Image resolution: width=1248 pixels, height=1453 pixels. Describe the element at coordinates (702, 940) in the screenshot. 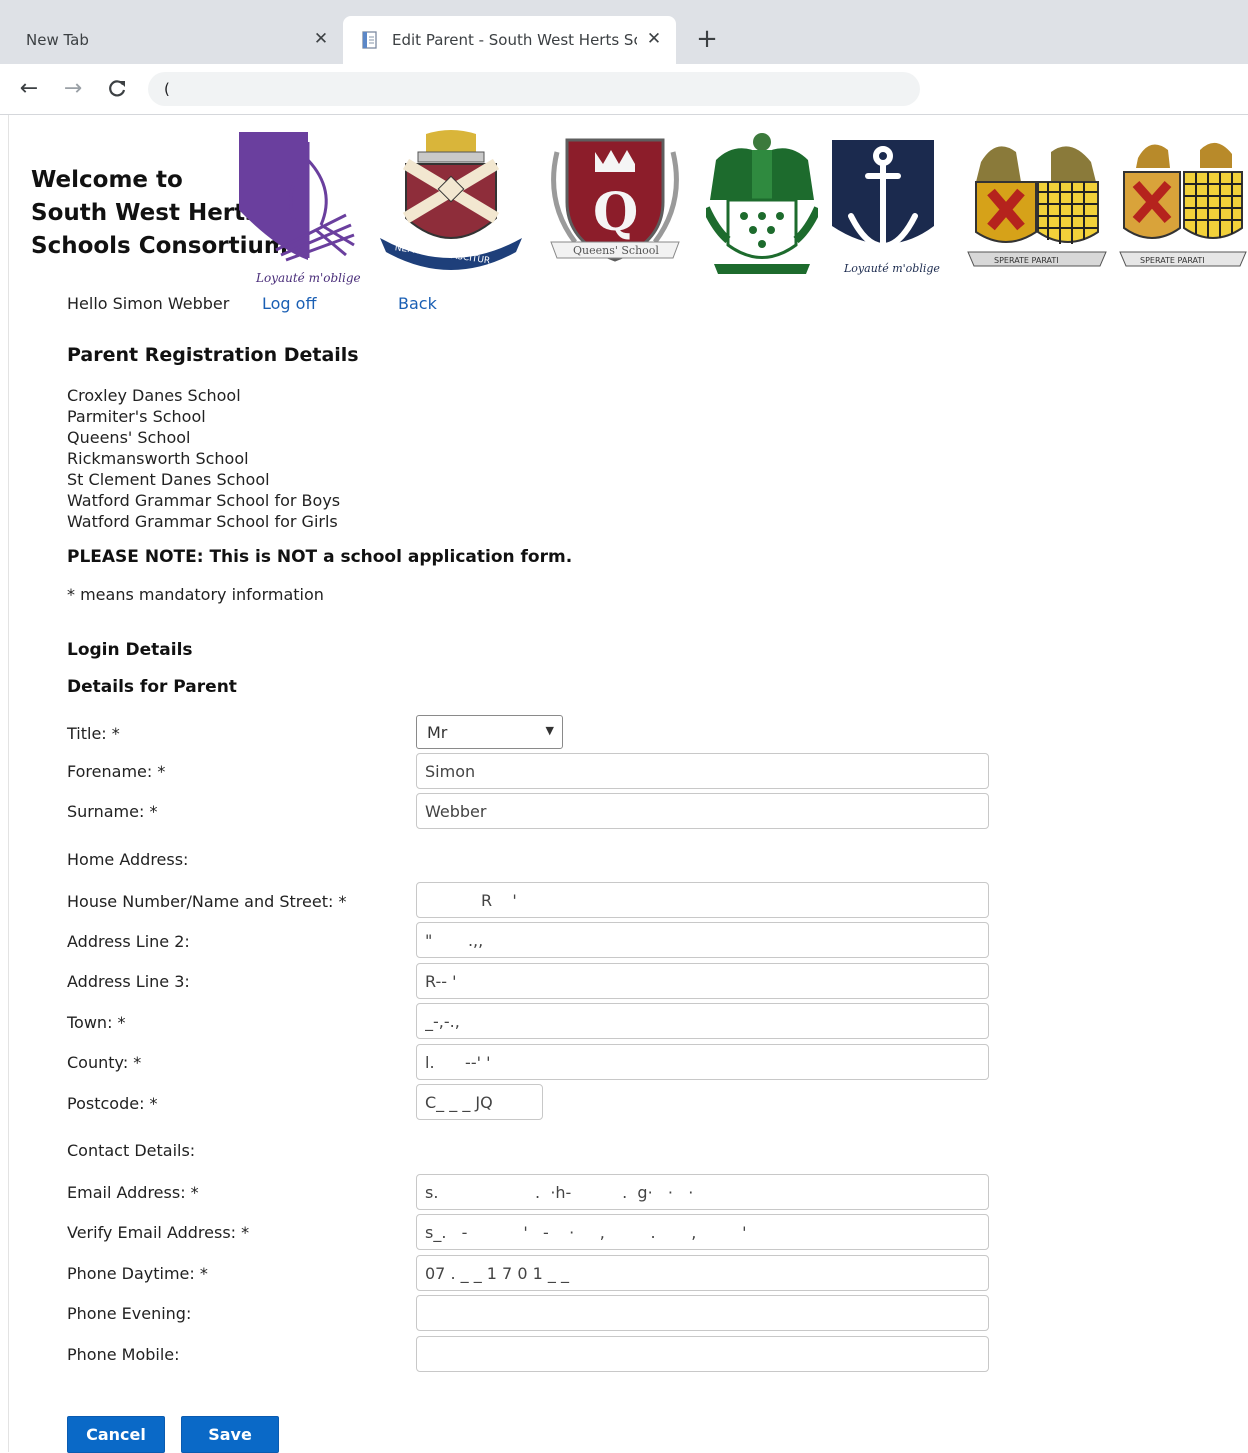

I see `address-line2-input` at that location.